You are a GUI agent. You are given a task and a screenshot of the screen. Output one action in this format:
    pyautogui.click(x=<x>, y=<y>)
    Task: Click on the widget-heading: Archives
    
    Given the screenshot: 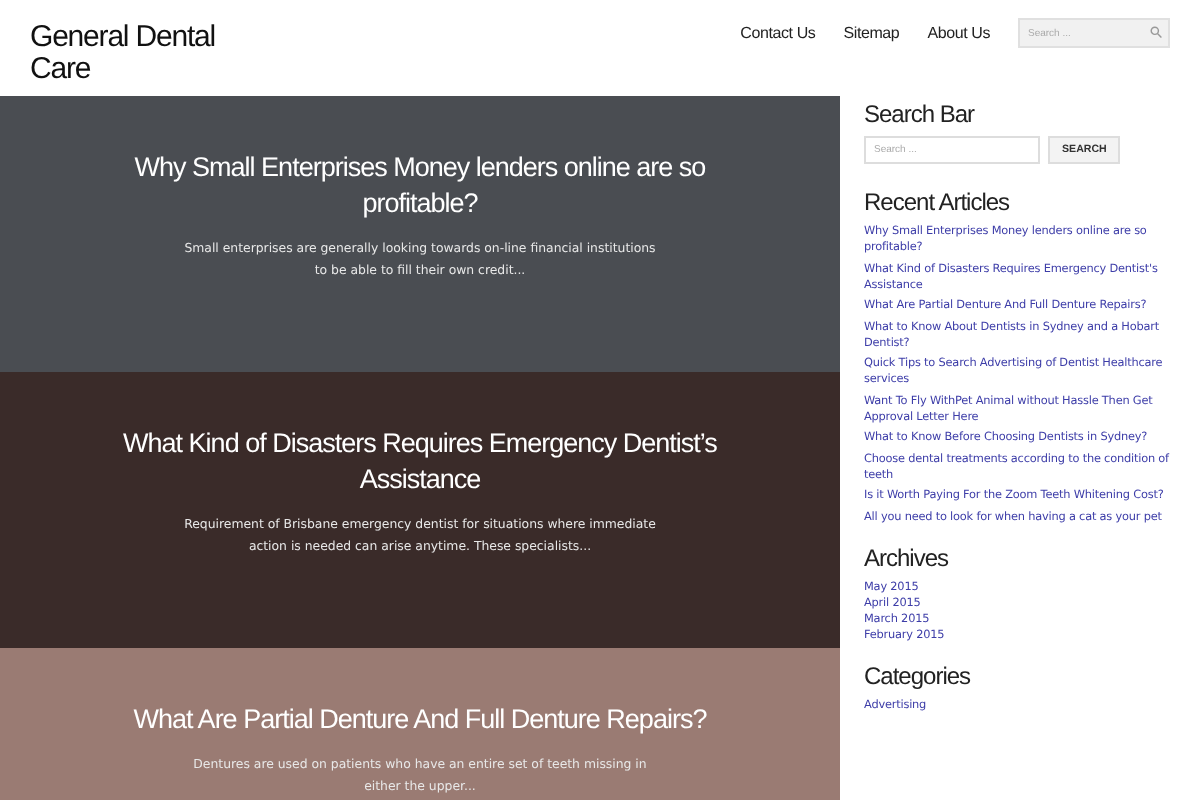 What is the action you would take?
    pyautogui.click(x=907, y=557)
    